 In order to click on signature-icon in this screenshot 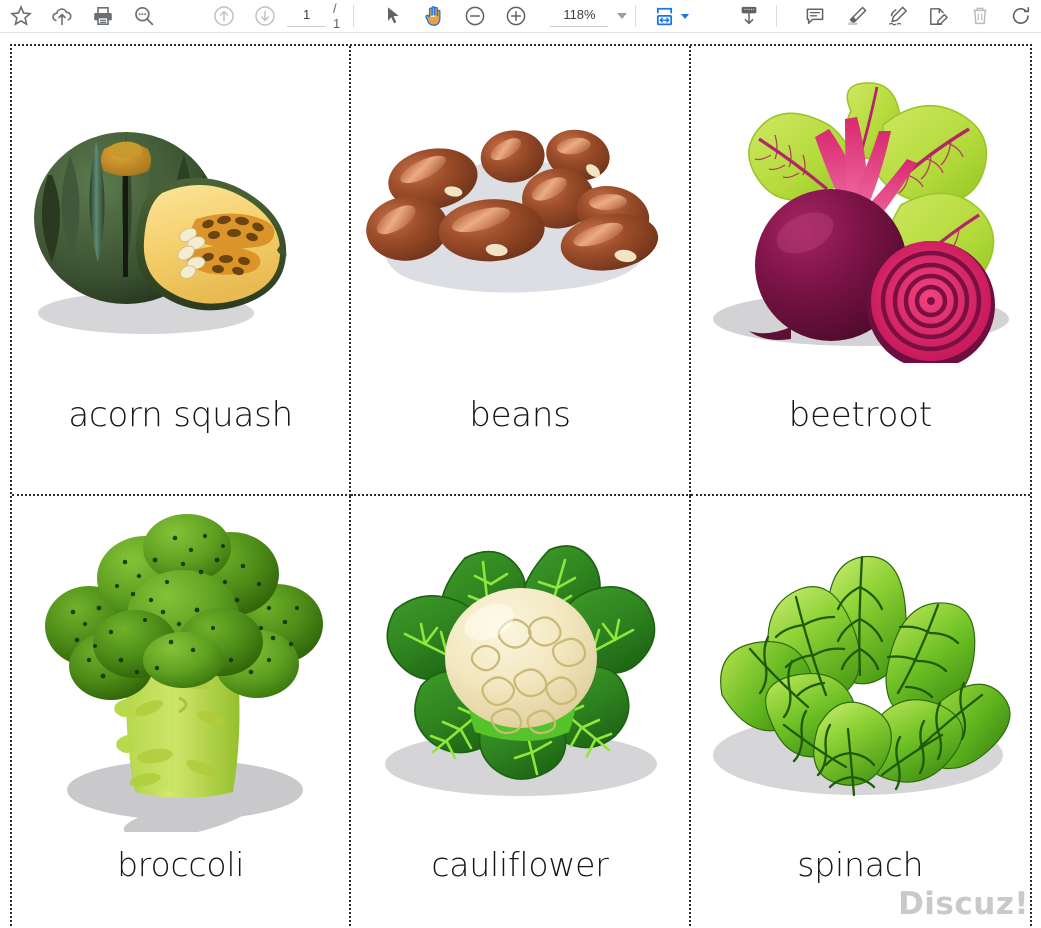, I will do `click(897, 16)`.